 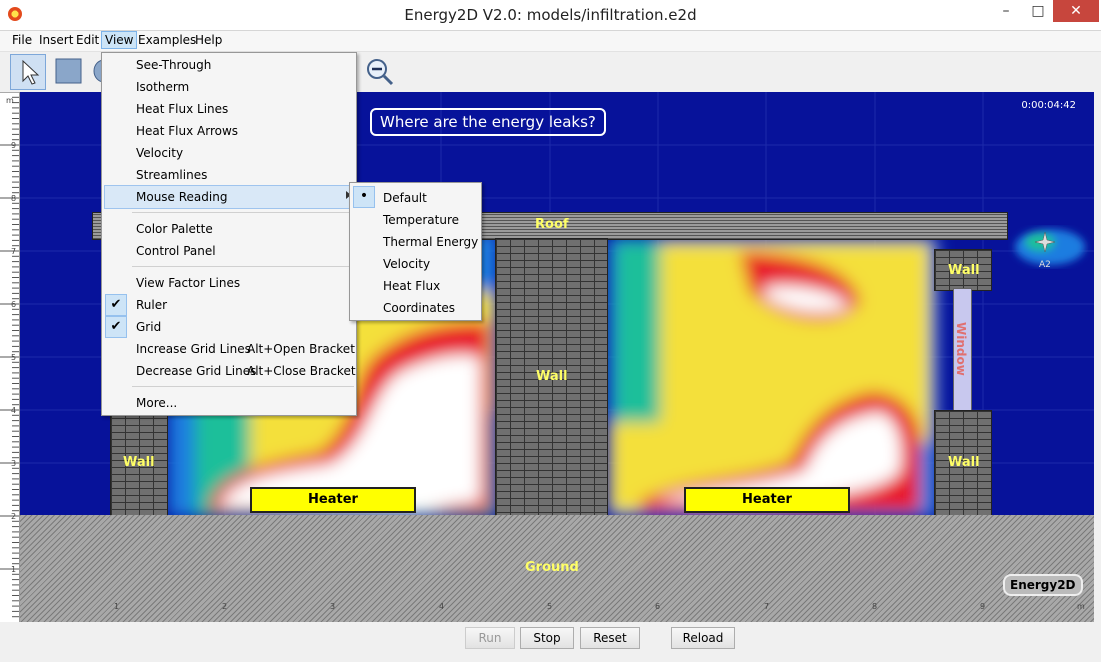 I want to click on ruler-tick-1: 1, so click(x=14, y=569).